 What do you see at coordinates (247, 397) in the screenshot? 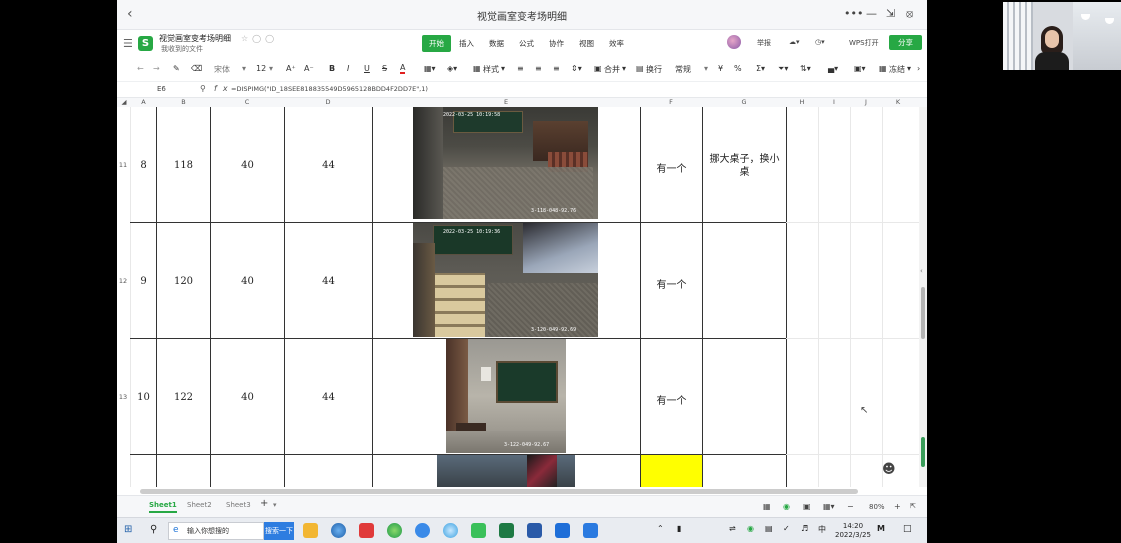
I see `cell-c13: 40` at bounding box center [247, 397].